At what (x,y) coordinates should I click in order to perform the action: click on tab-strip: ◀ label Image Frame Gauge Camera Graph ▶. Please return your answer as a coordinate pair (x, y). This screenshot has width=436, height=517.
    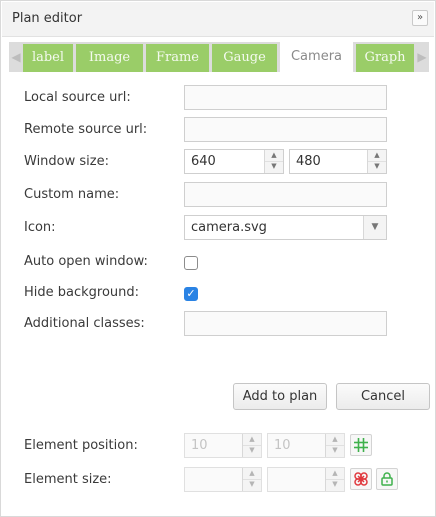
    Looking at the image, I should click on (219, 57).